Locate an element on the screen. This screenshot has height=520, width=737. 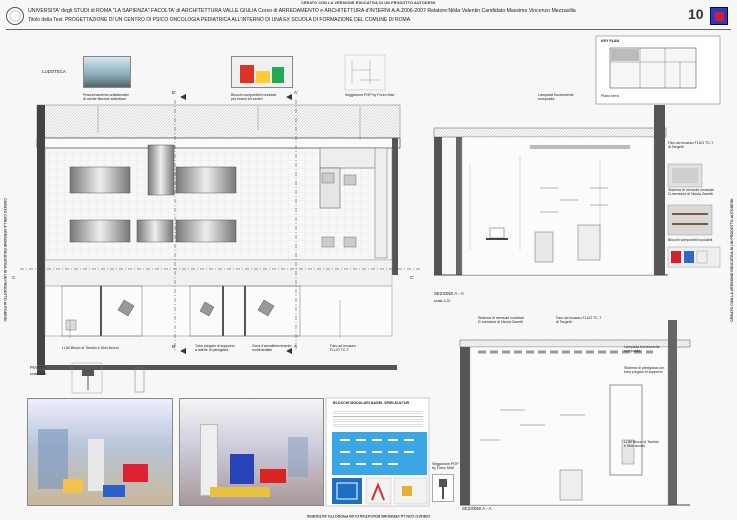
plan-scale: scala 1:20 is located at coordinates (38, 374).